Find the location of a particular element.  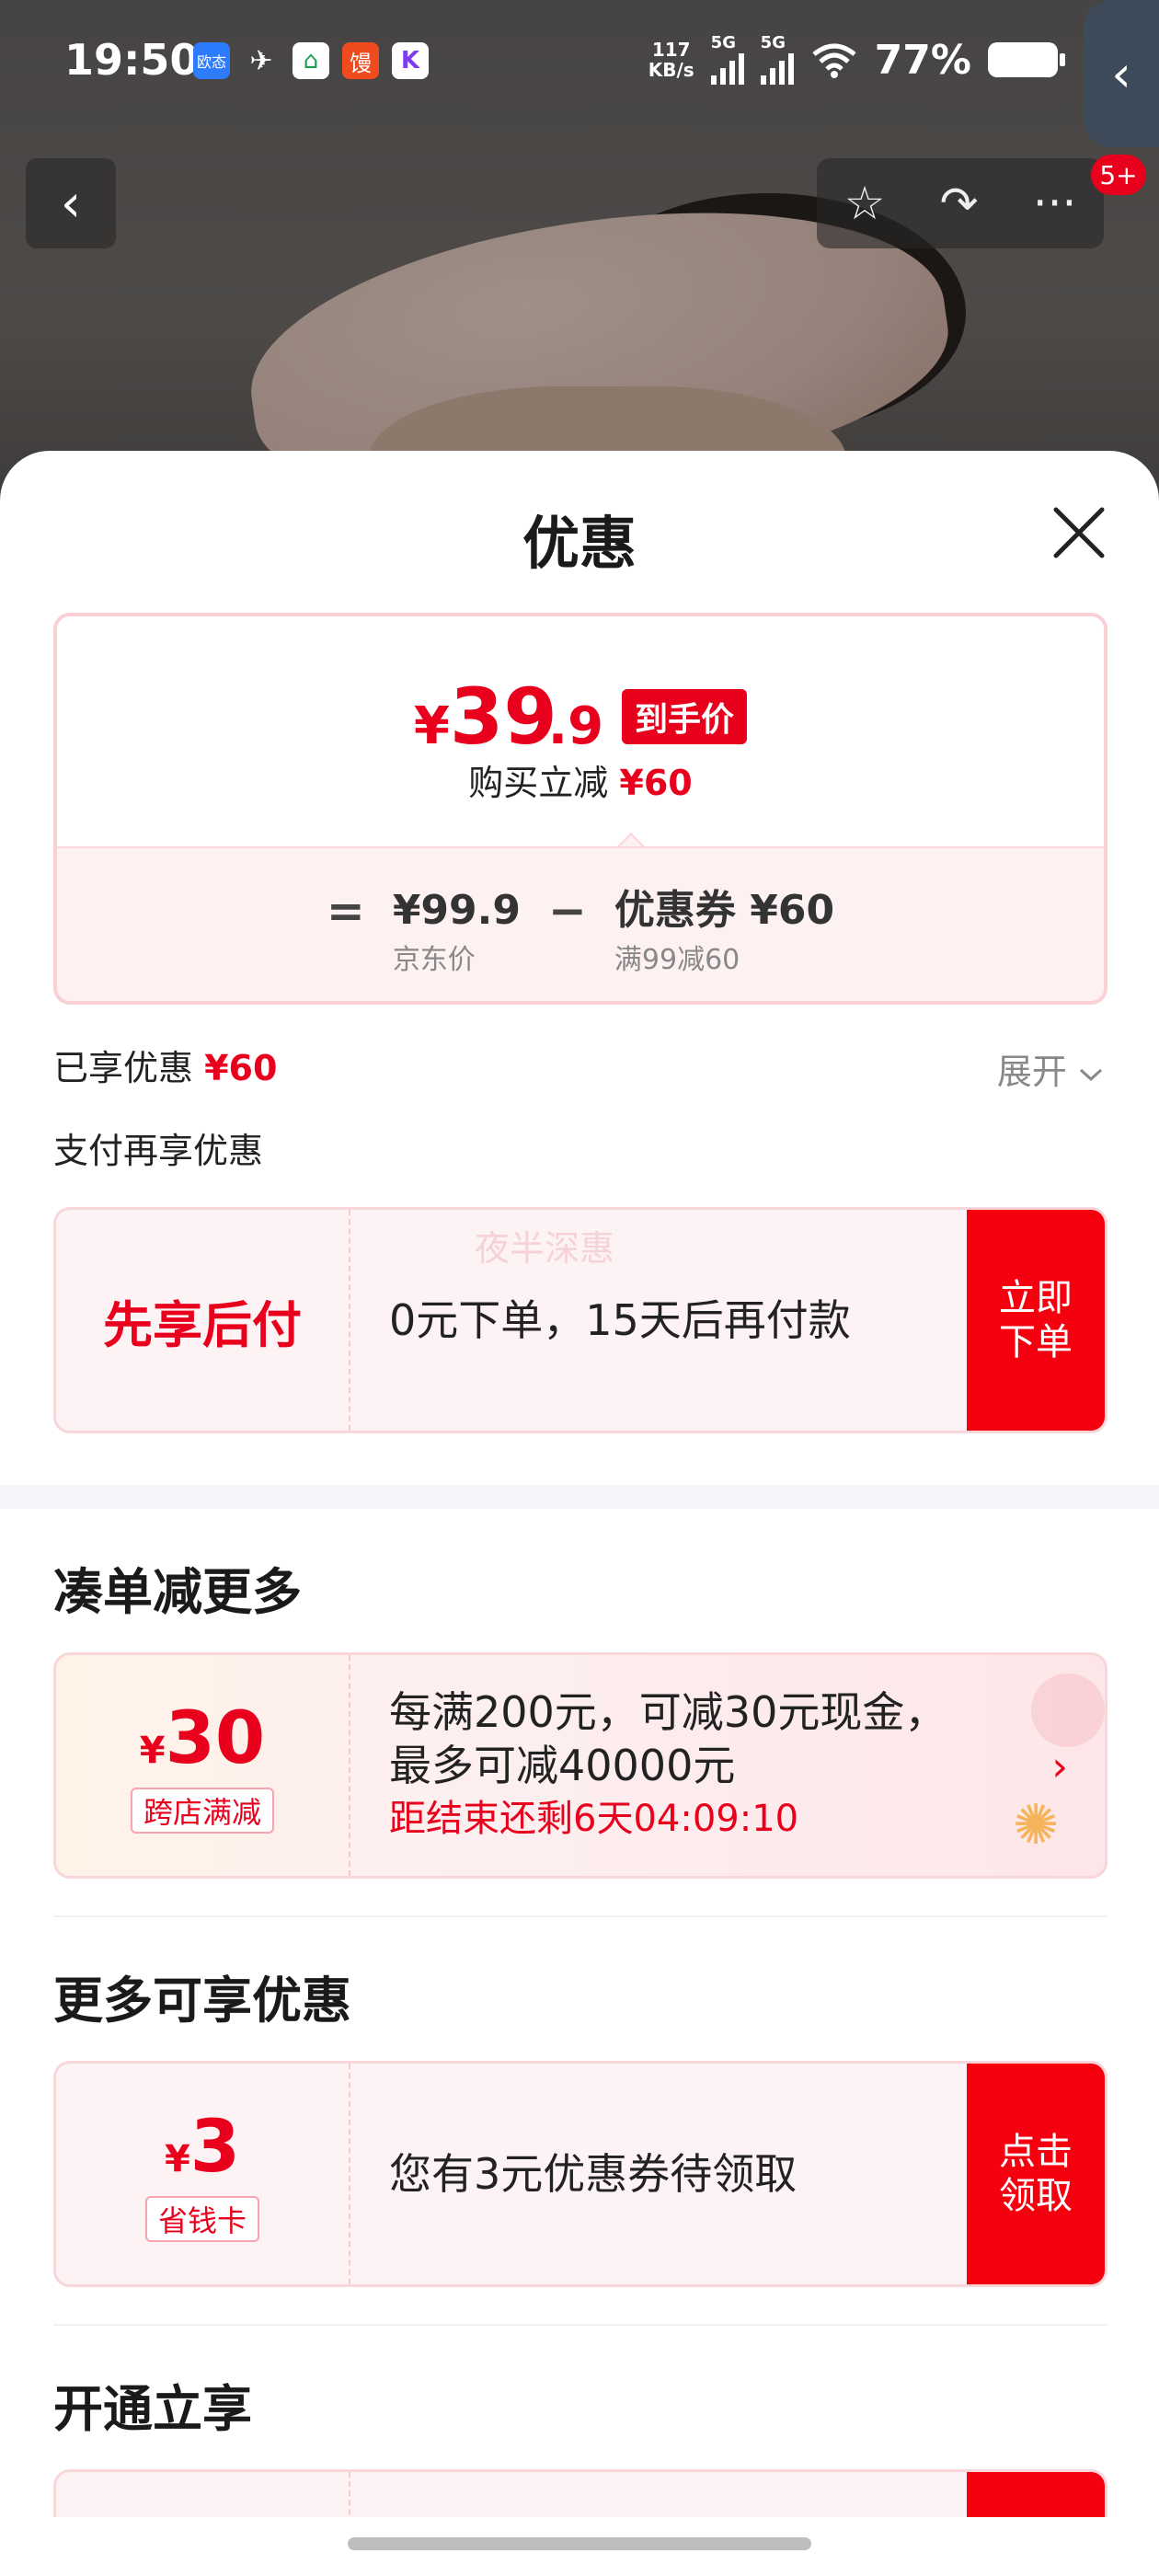

coupon-col: 优惠券 ¥60 满99减60 is located at coordinates (724, 931).